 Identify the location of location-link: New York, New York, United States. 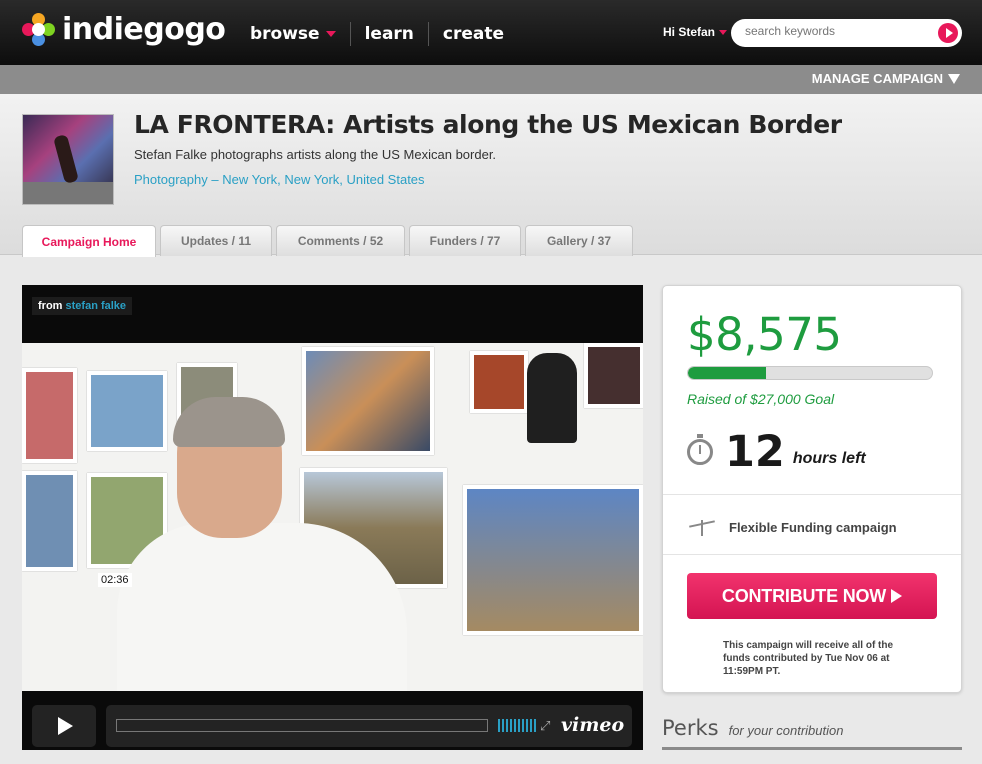
(323, 179).